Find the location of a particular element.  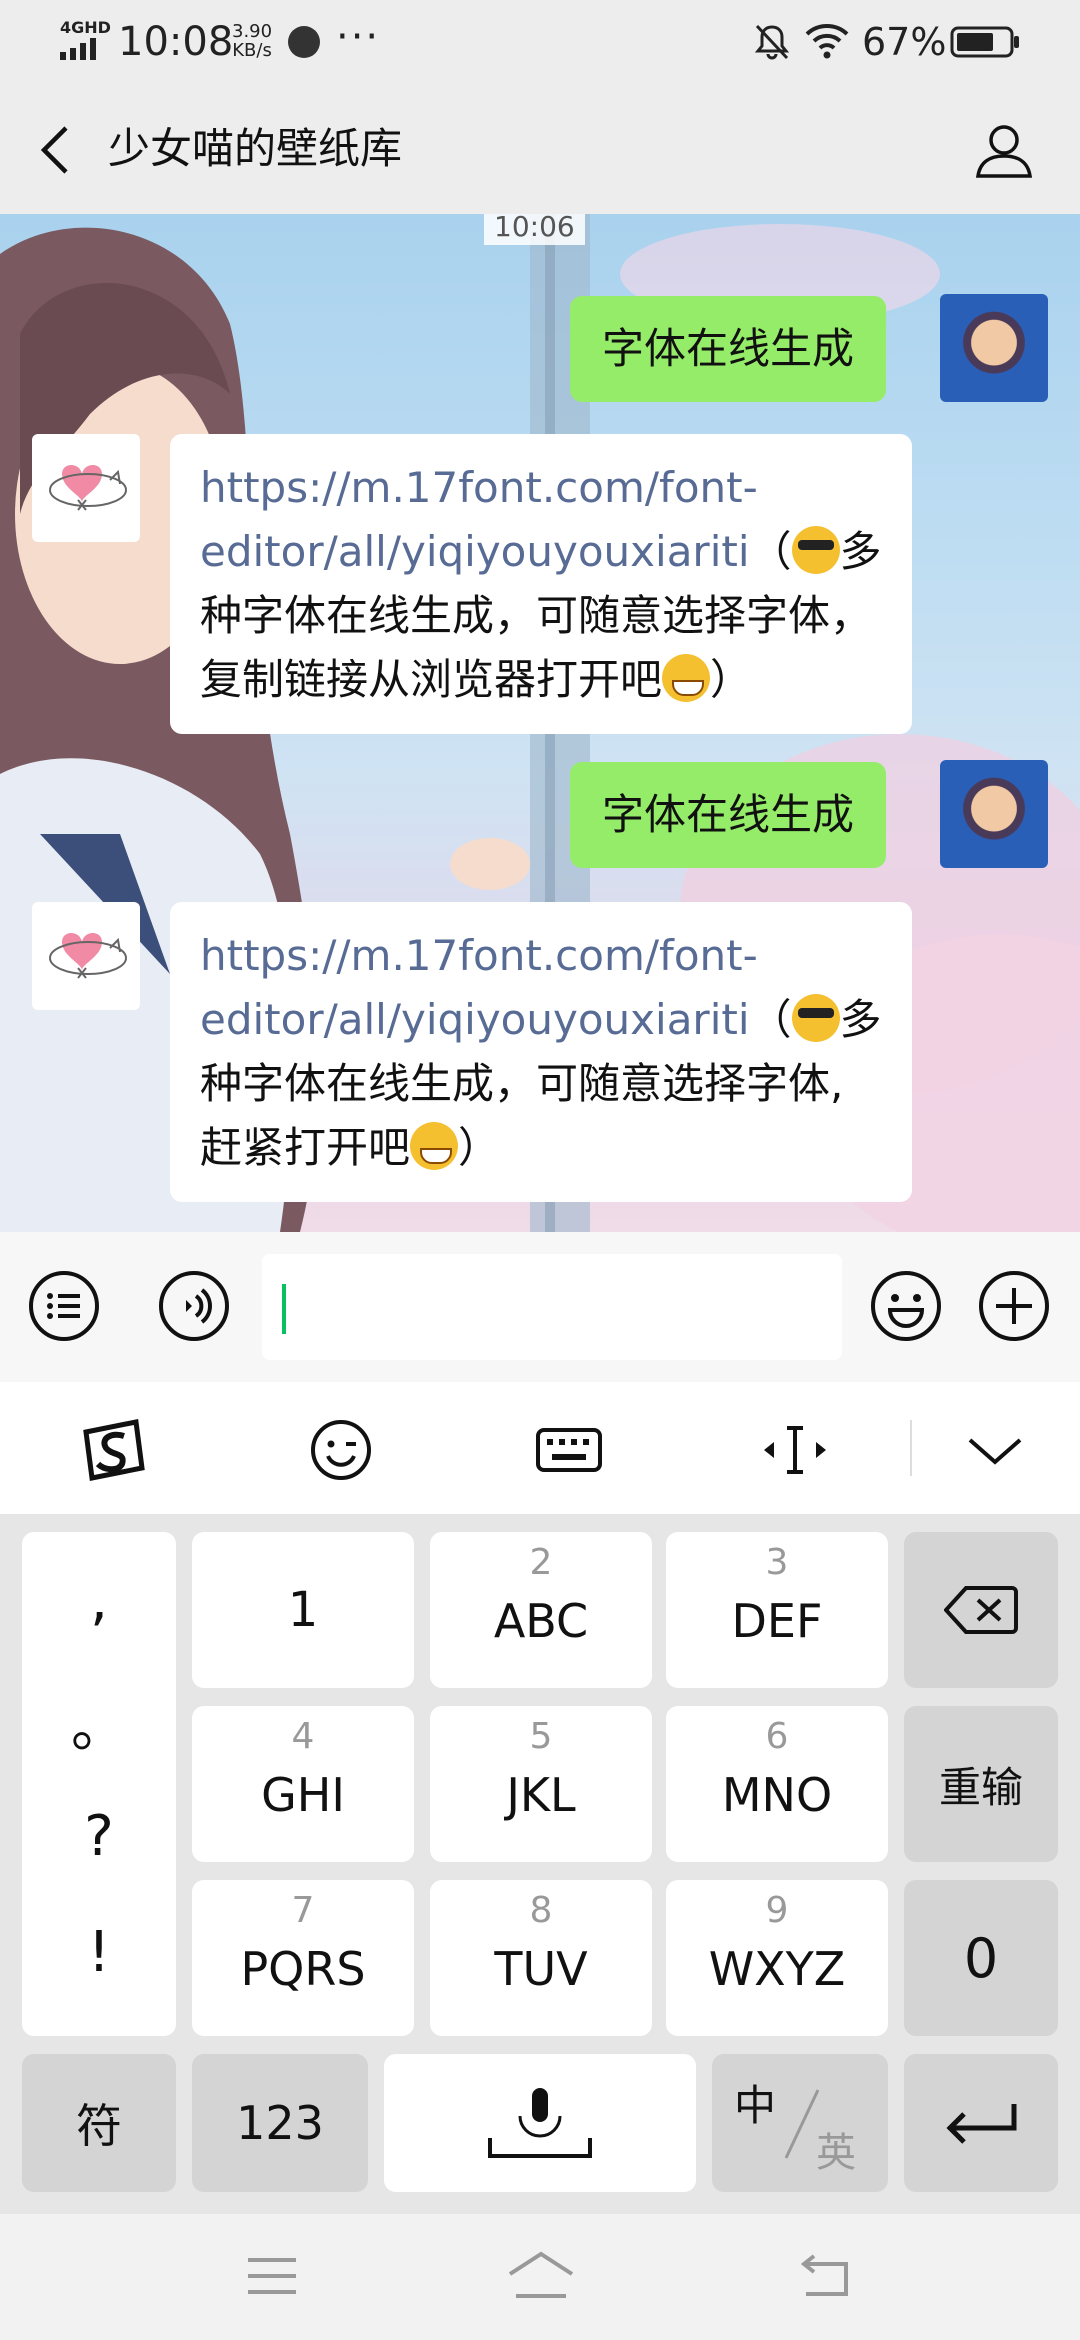

menu-list-icon is located at coordinates (64, 1306).